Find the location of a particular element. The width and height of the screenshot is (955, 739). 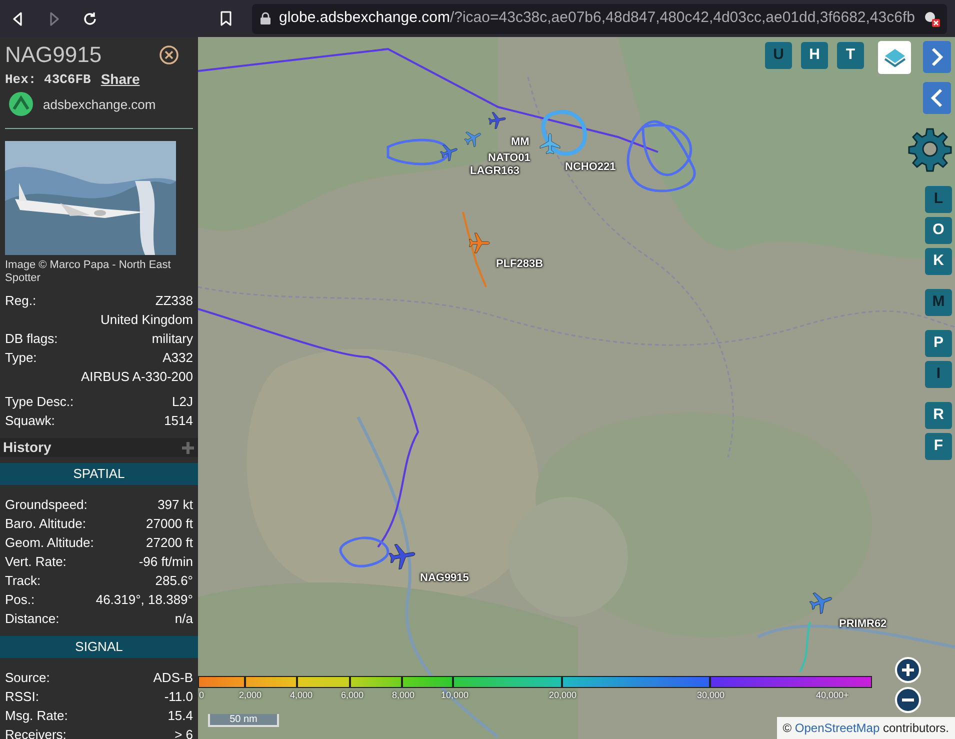

field-label: Geom. Altitude: is located at coordinates (49, 543).